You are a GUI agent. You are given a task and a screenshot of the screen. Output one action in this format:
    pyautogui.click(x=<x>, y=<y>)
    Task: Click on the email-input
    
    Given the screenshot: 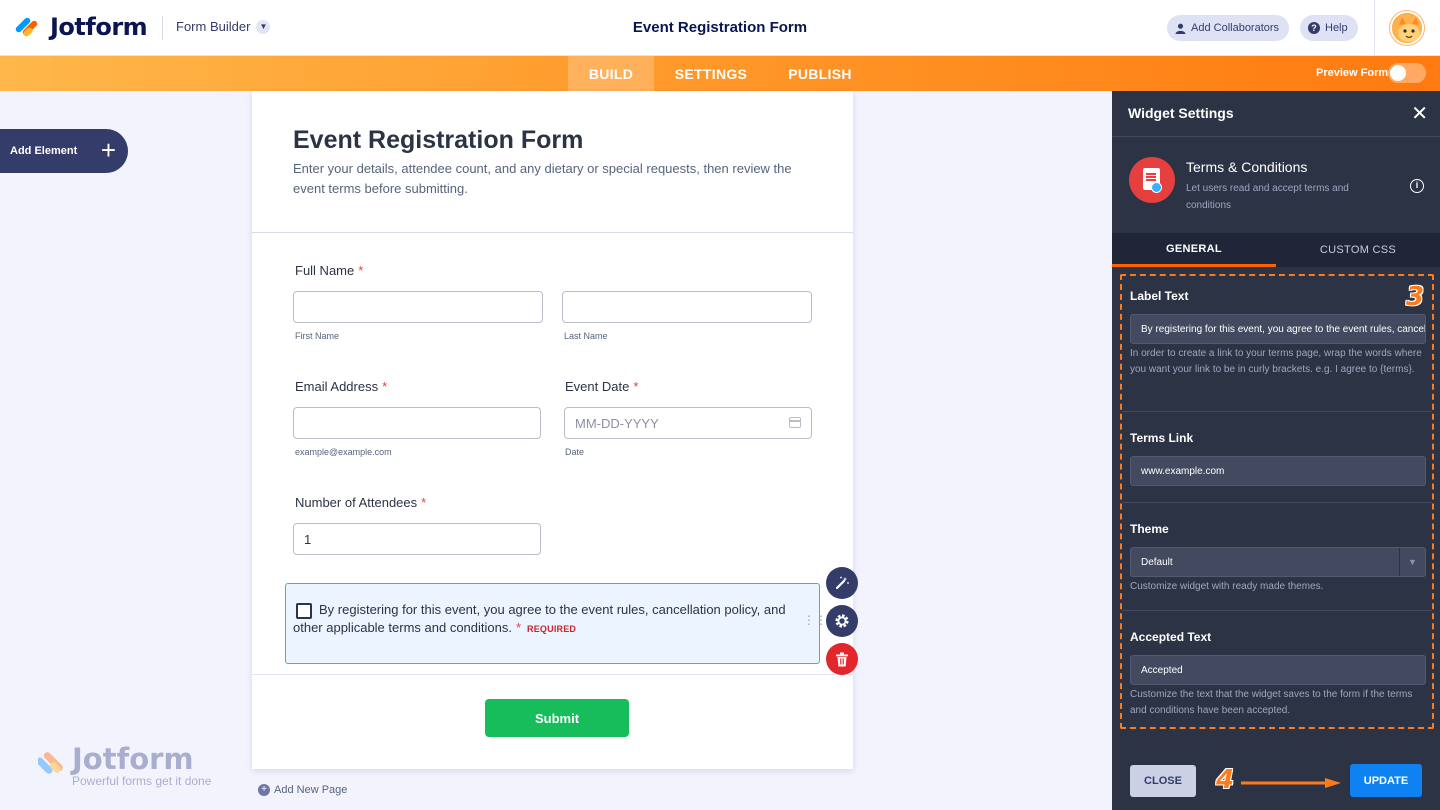 What is the action you would take?
    pyautogui.click(x=417, y=423)
    